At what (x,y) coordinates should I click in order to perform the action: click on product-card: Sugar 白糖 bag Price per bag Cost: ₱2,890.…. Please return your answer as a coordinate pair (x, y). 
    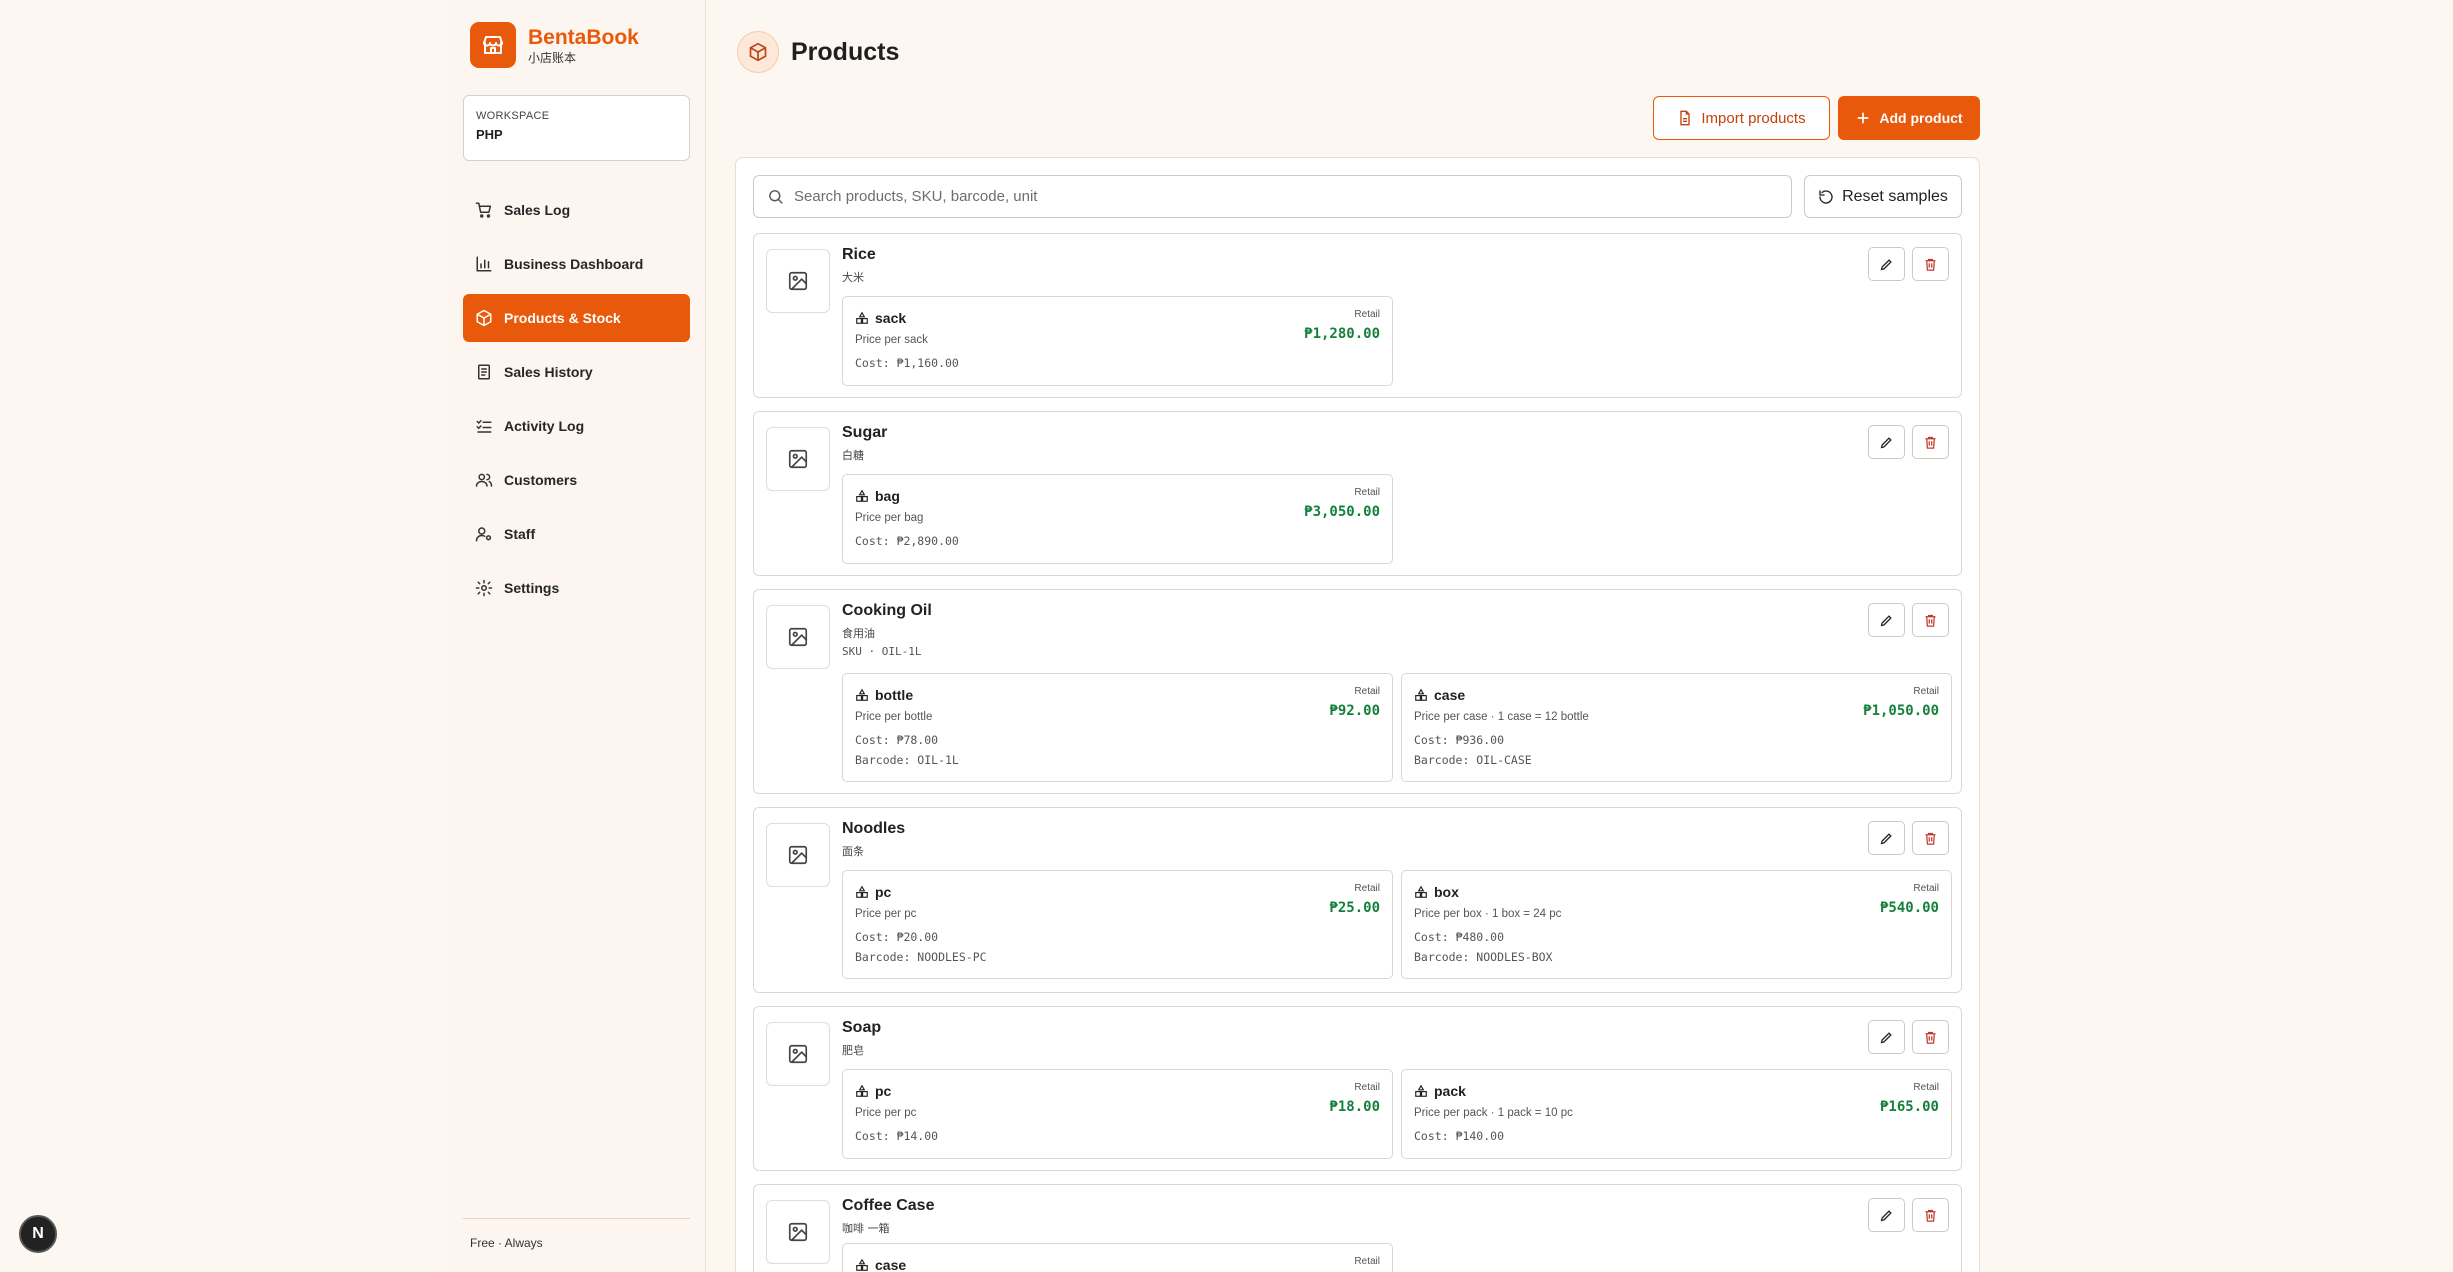
    Looking at the image, I should click on (1357, 493).